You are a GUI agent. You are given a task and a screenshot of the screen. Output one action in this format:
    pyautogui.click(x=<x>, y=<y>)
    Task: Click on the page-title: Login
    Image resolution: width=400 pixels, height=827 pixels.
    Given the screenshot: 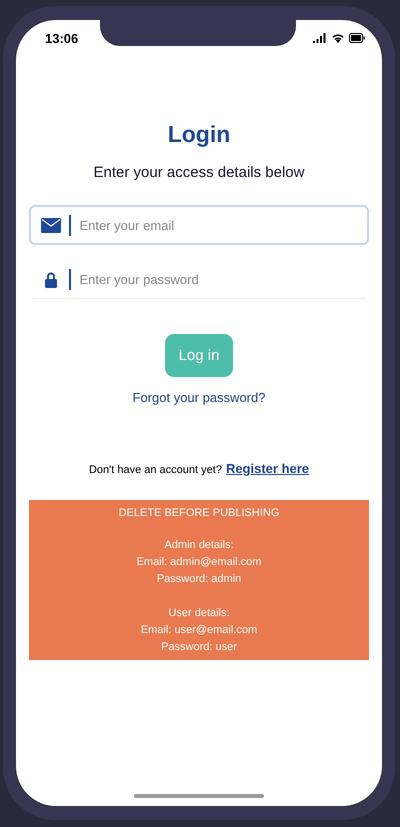 What is the action you would take?
    pyautogui.click(x=199, y=134)
    